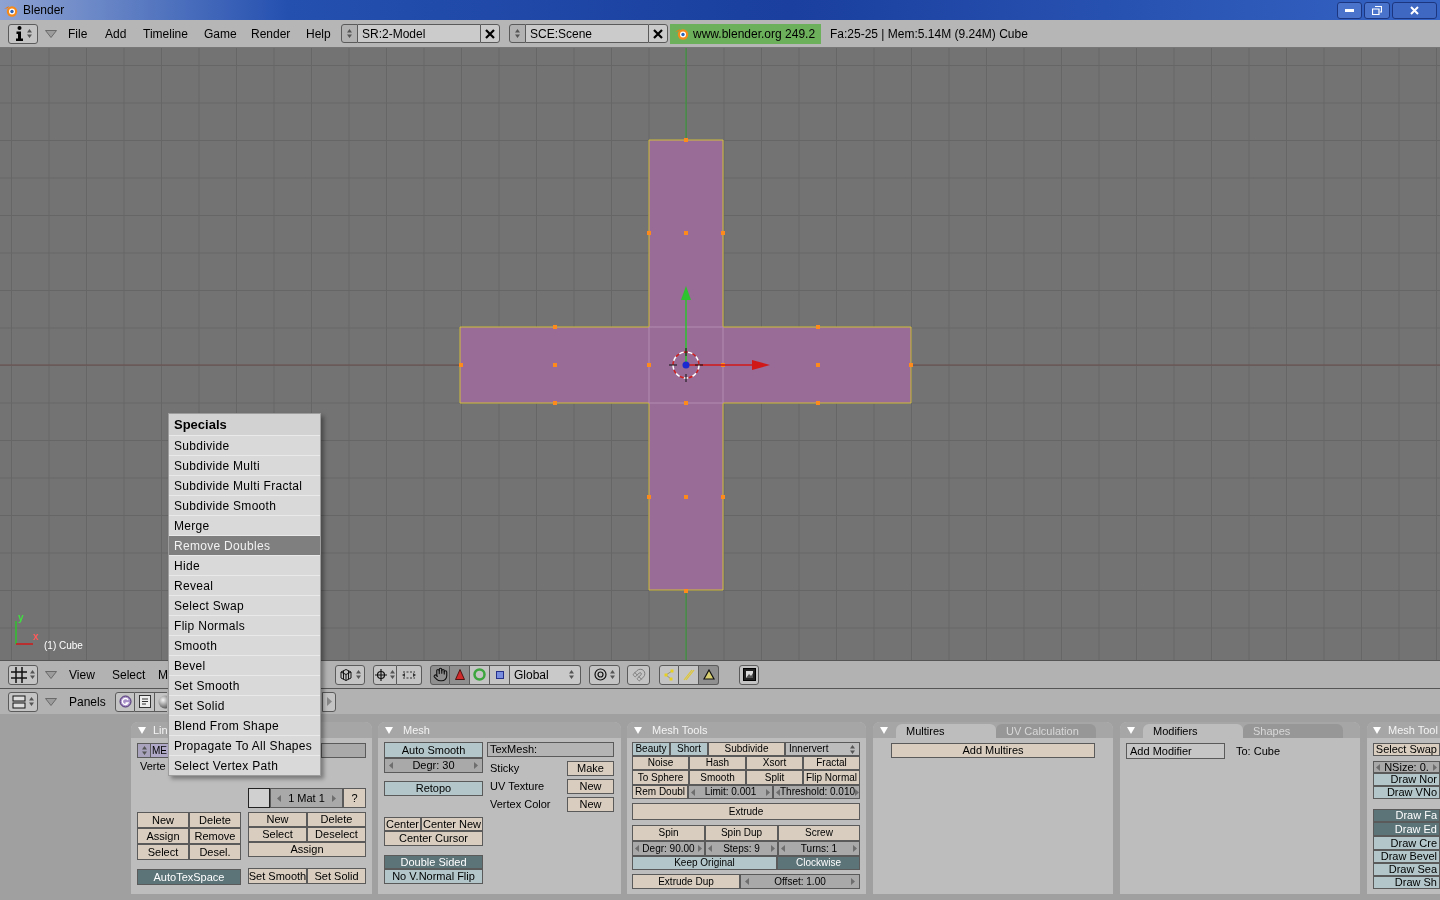 The height and width of the screenshot is (900, 1440). What do you see at coordinates (1406, 856) in the screenshot?
I see `toggle-button: Draw Bevel` at bounding box center [1406, 856].